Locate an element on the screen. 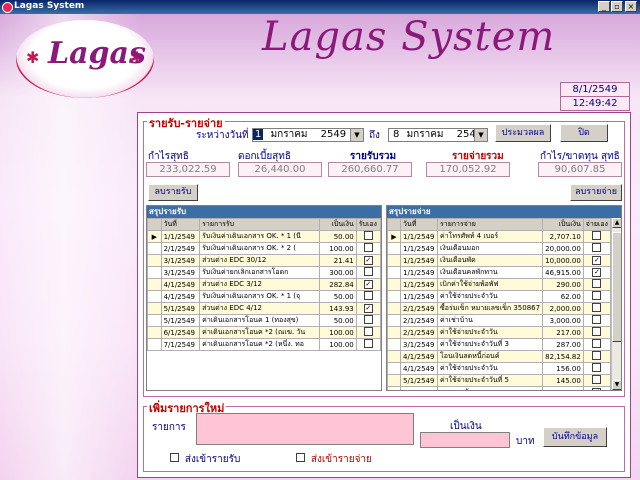  amount-input is located at coordinates (465, 440).